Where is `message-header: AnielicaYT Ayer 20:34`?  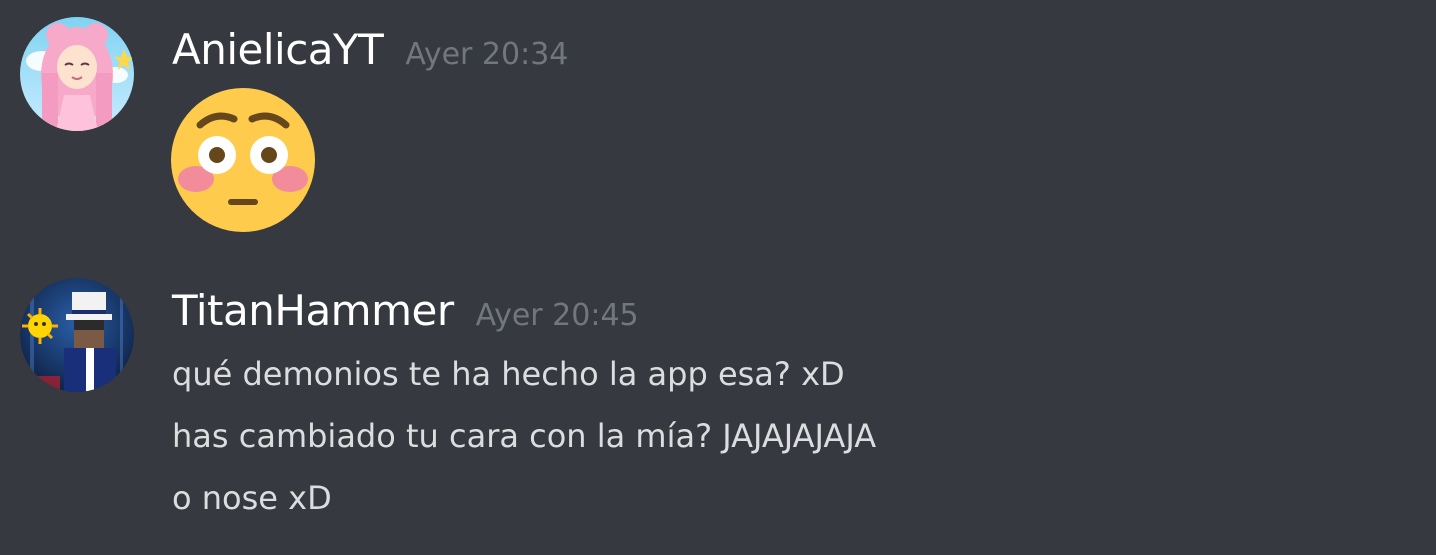
message-header: AnielicaYT Ayer 20:34 is located at coordinates (370, 49).